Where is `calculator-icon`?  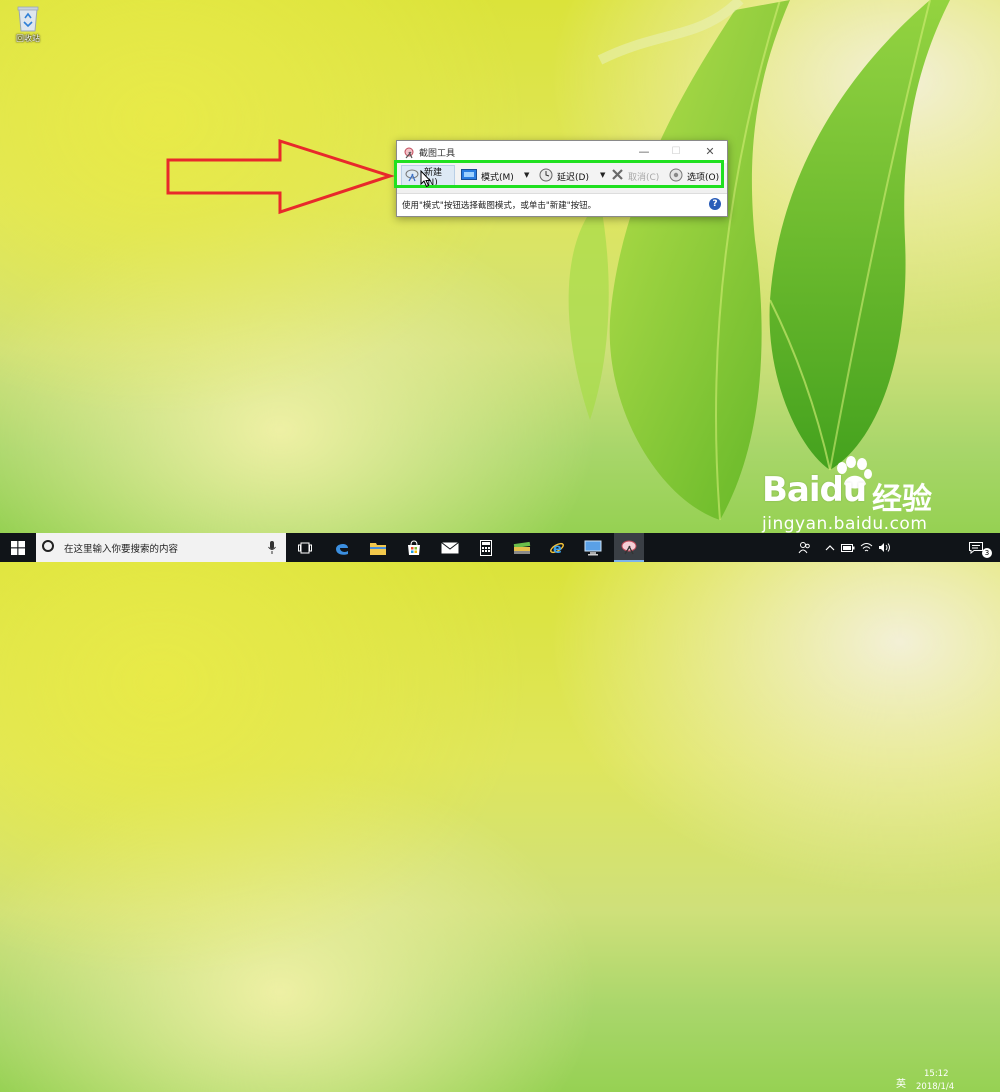 calculator-icon is located at coordinates (486, 547).